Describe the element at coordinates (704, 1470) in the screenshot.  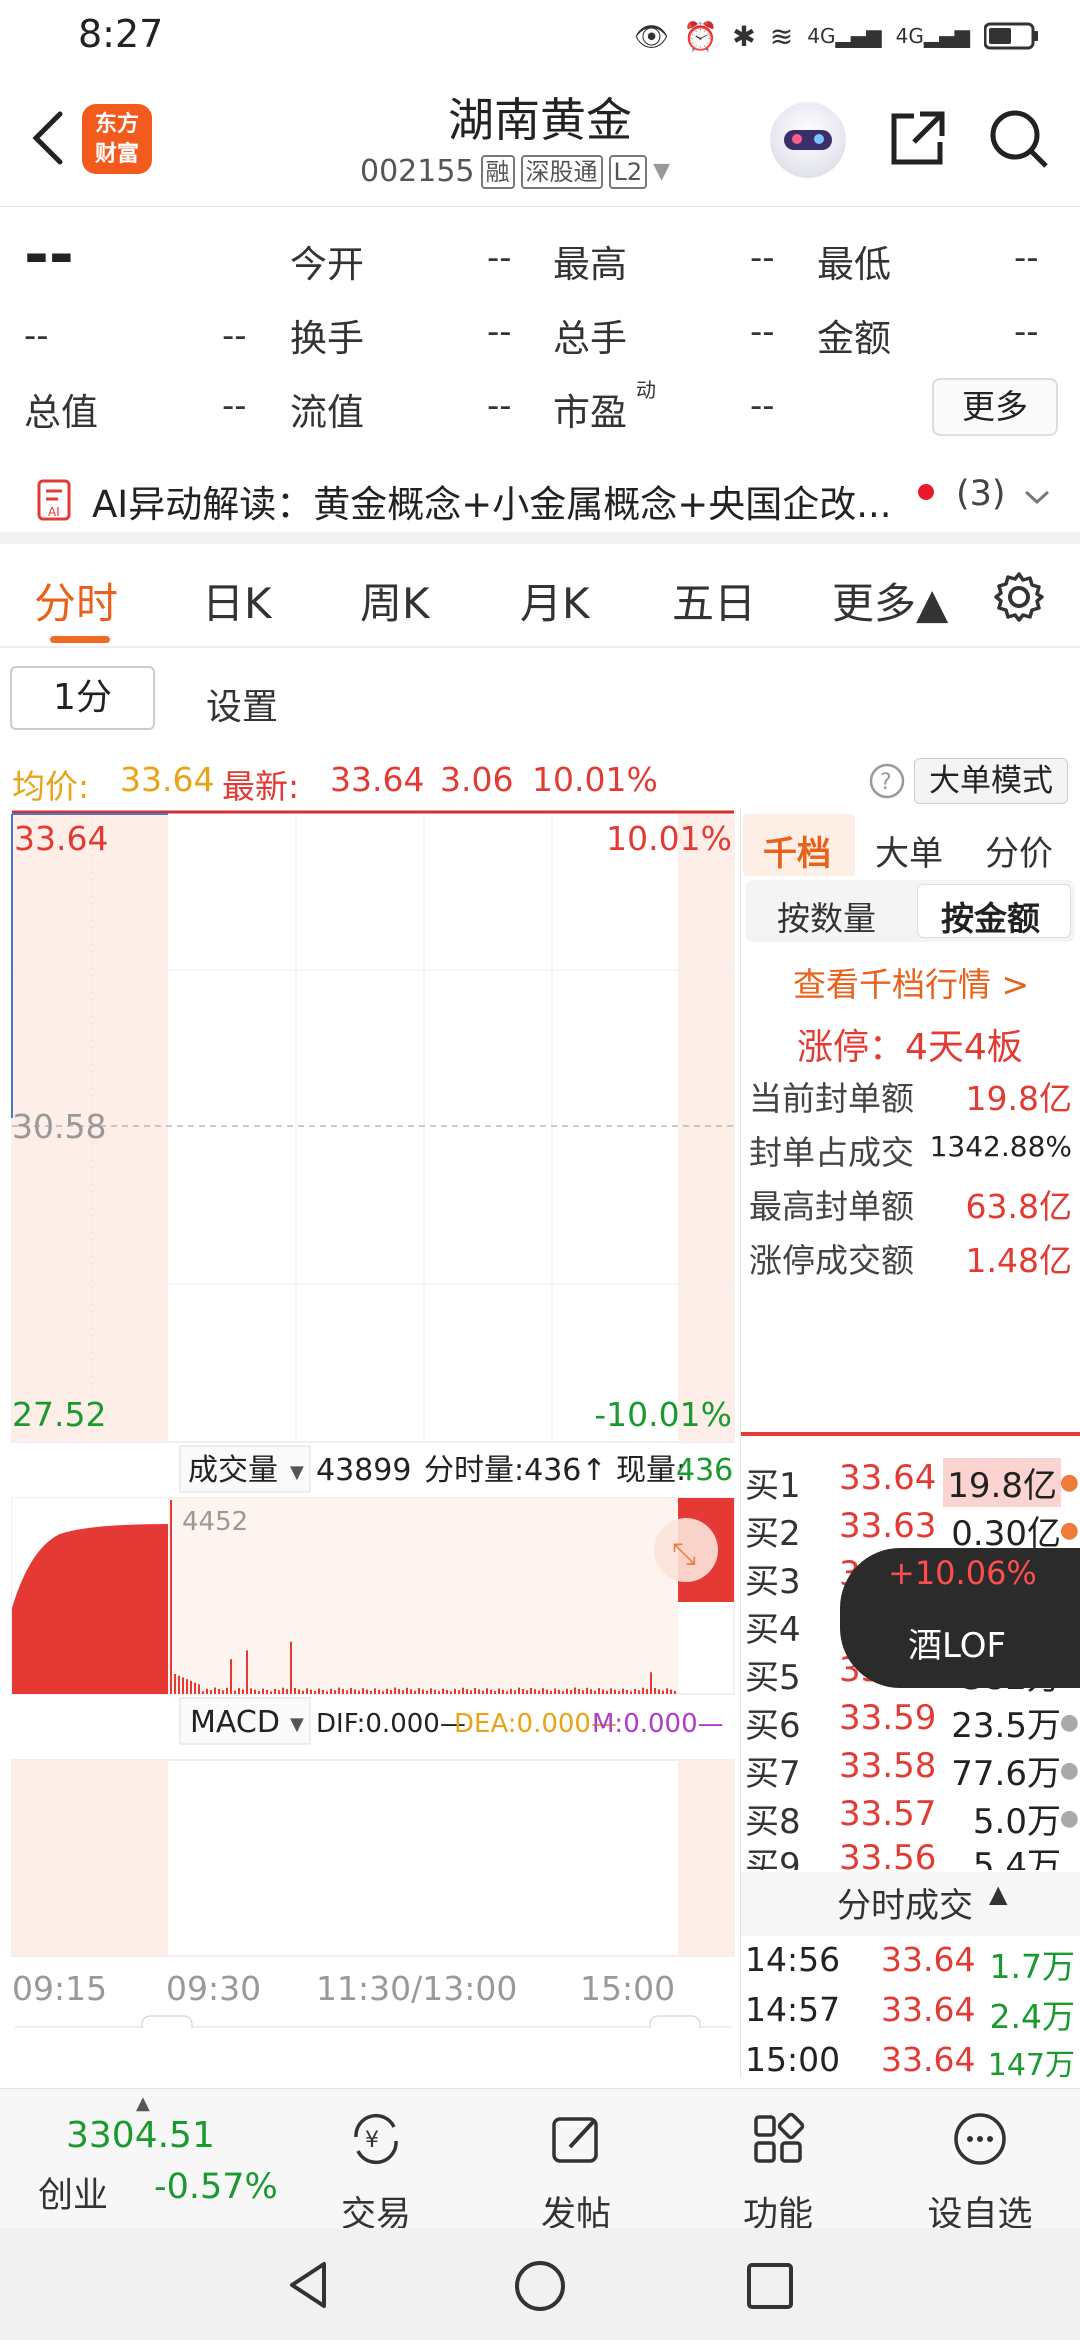
I see `now-volume: 436` at that location.